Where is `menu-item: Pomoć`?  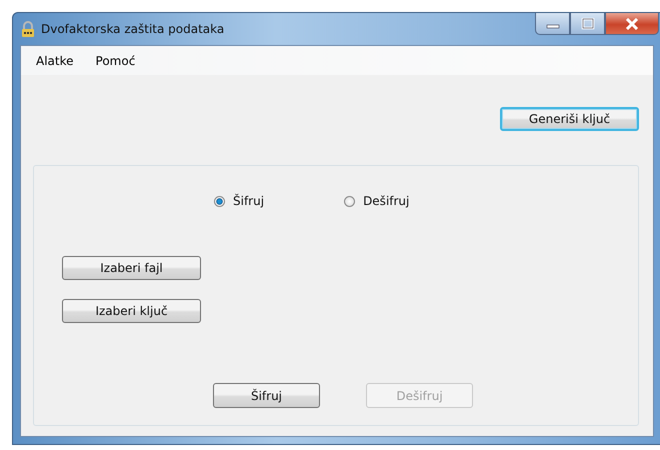 menu-item: Pomoć is located at coordinates (115, 61).